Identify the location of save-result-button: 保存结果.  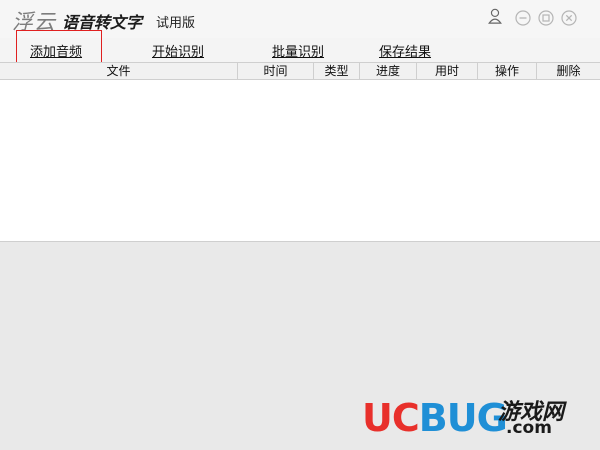
(405, 50).